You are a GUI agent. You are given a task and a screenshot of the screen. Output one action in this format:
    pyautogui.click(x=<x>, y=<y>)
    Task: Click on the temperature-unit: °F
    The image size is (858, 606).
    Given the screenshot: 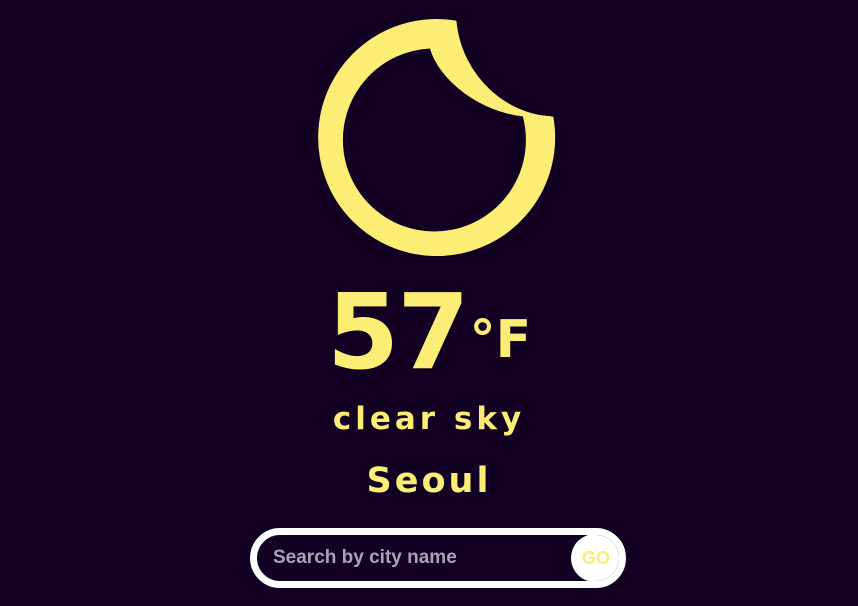 What is the action you would take?
    pyautogui.click(x=500, y=340)
    